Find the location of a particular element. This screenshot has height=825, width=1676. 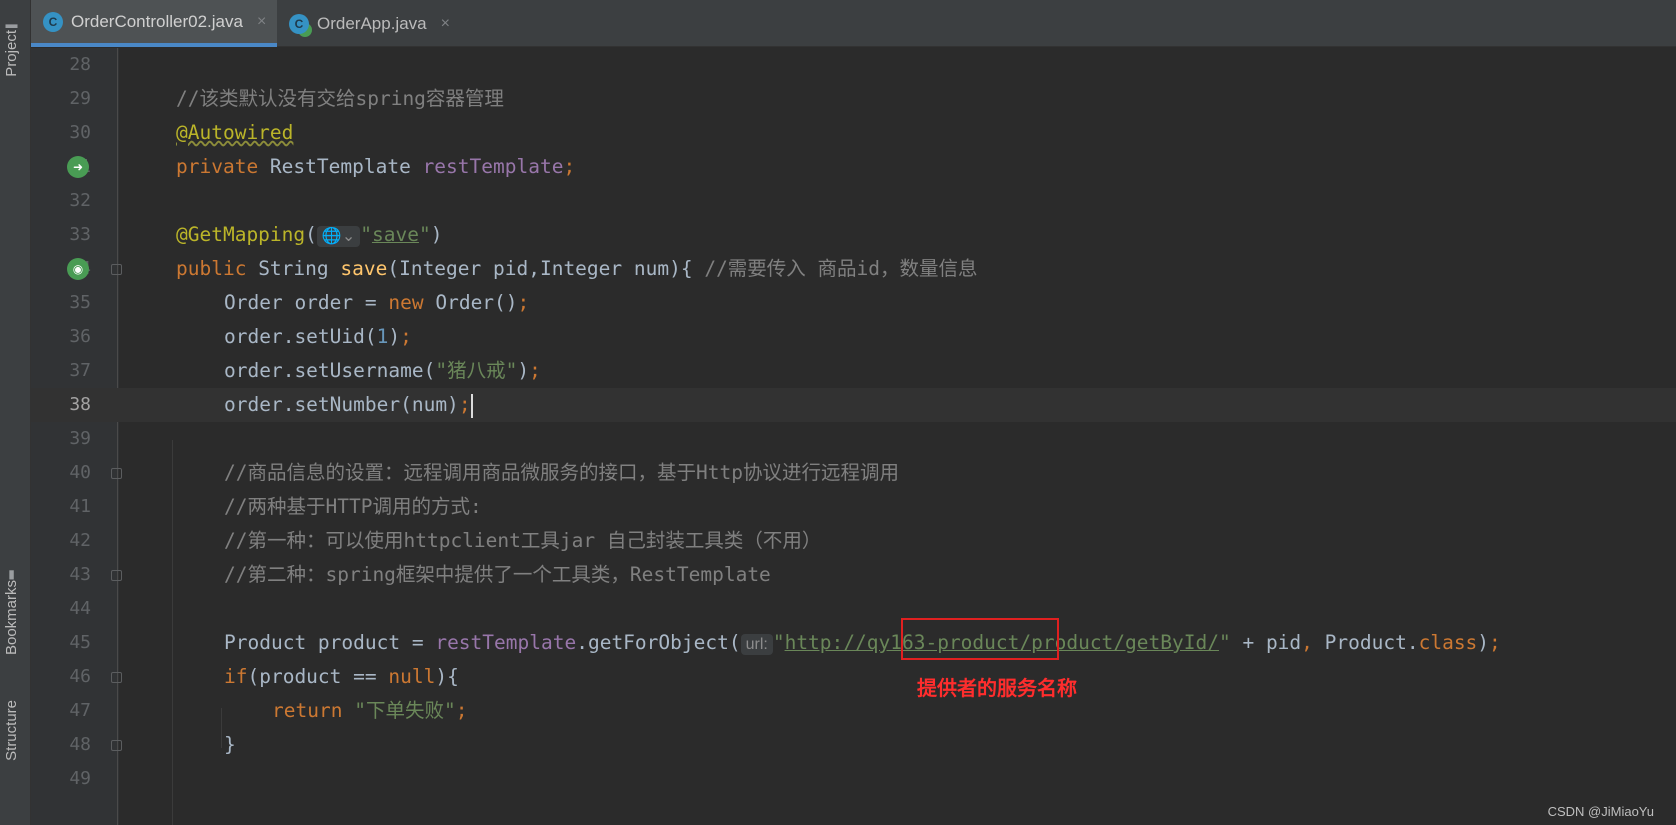

field-name: restTemplate is located at coordinates (493, 166).